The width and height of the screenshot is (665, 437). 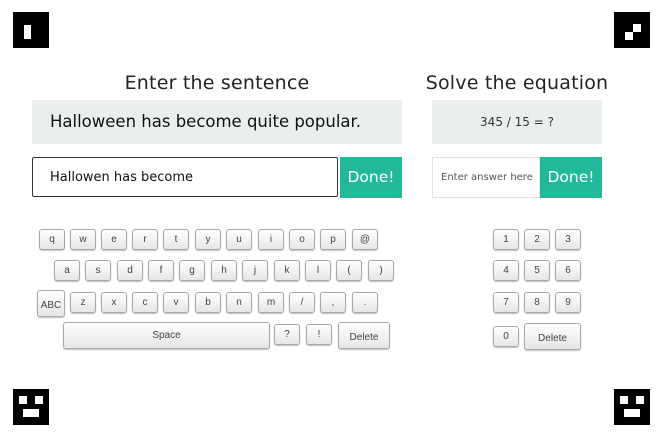 What do you see at coordinates (161, 270) in the screenshot?
I see `key-f: f` at bounding box center [161, 270].